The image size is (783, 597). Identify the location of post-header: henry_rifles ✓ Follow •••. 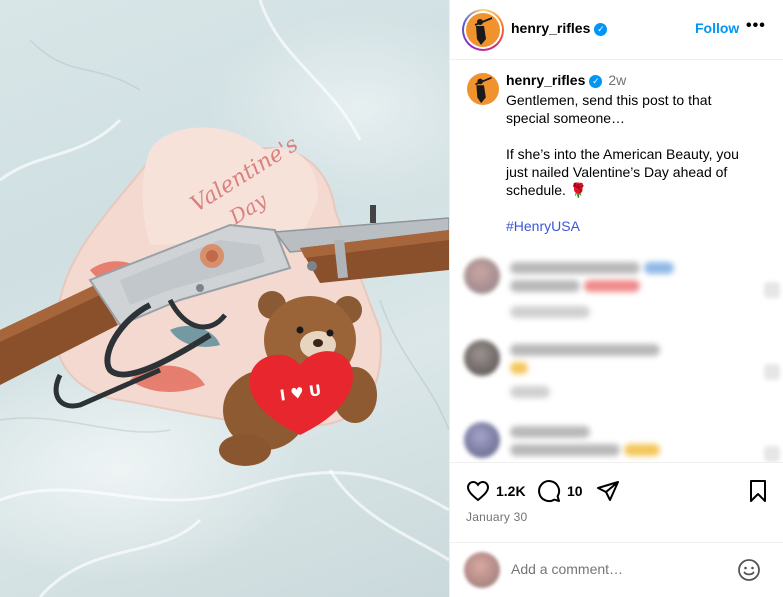
(616, 30).